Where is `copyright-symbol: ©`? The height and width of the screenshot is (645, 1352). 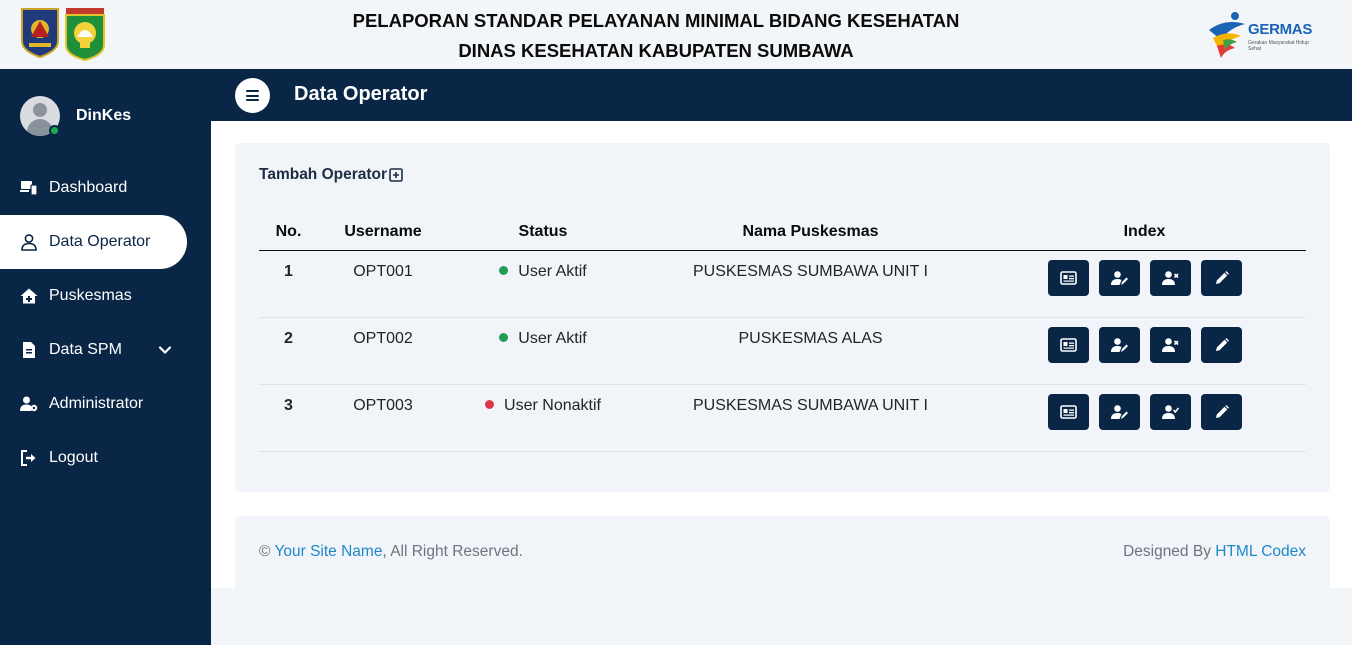
copyright-symbol: © is located at coordinates (265, 551).